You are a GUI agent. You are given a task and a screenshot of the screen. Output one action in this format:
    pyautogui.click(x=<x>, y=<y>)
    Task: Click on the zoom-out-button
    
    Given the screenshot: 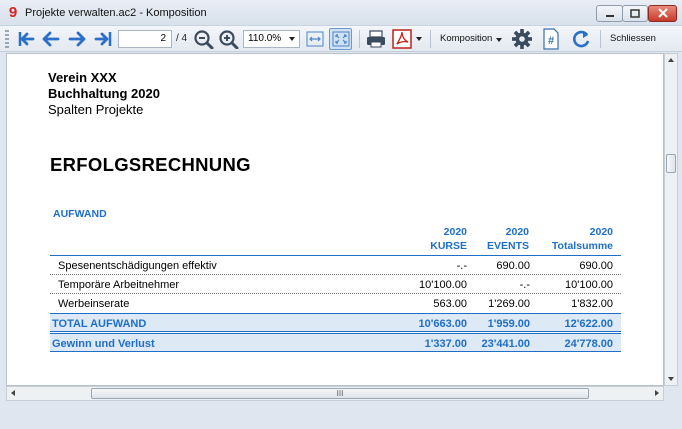 What is the action you would take?
    pyautogui.click(x=204, y=39)
    